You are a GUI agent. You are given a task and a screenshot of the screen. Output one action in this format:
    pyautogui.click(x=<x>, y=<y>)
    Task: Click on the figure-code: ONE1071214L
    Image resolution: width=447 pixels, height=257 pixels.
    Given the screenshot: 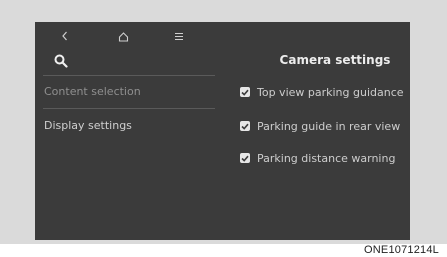 What is the action you would take?
    pyautogui.click(x=401, y=250)
    